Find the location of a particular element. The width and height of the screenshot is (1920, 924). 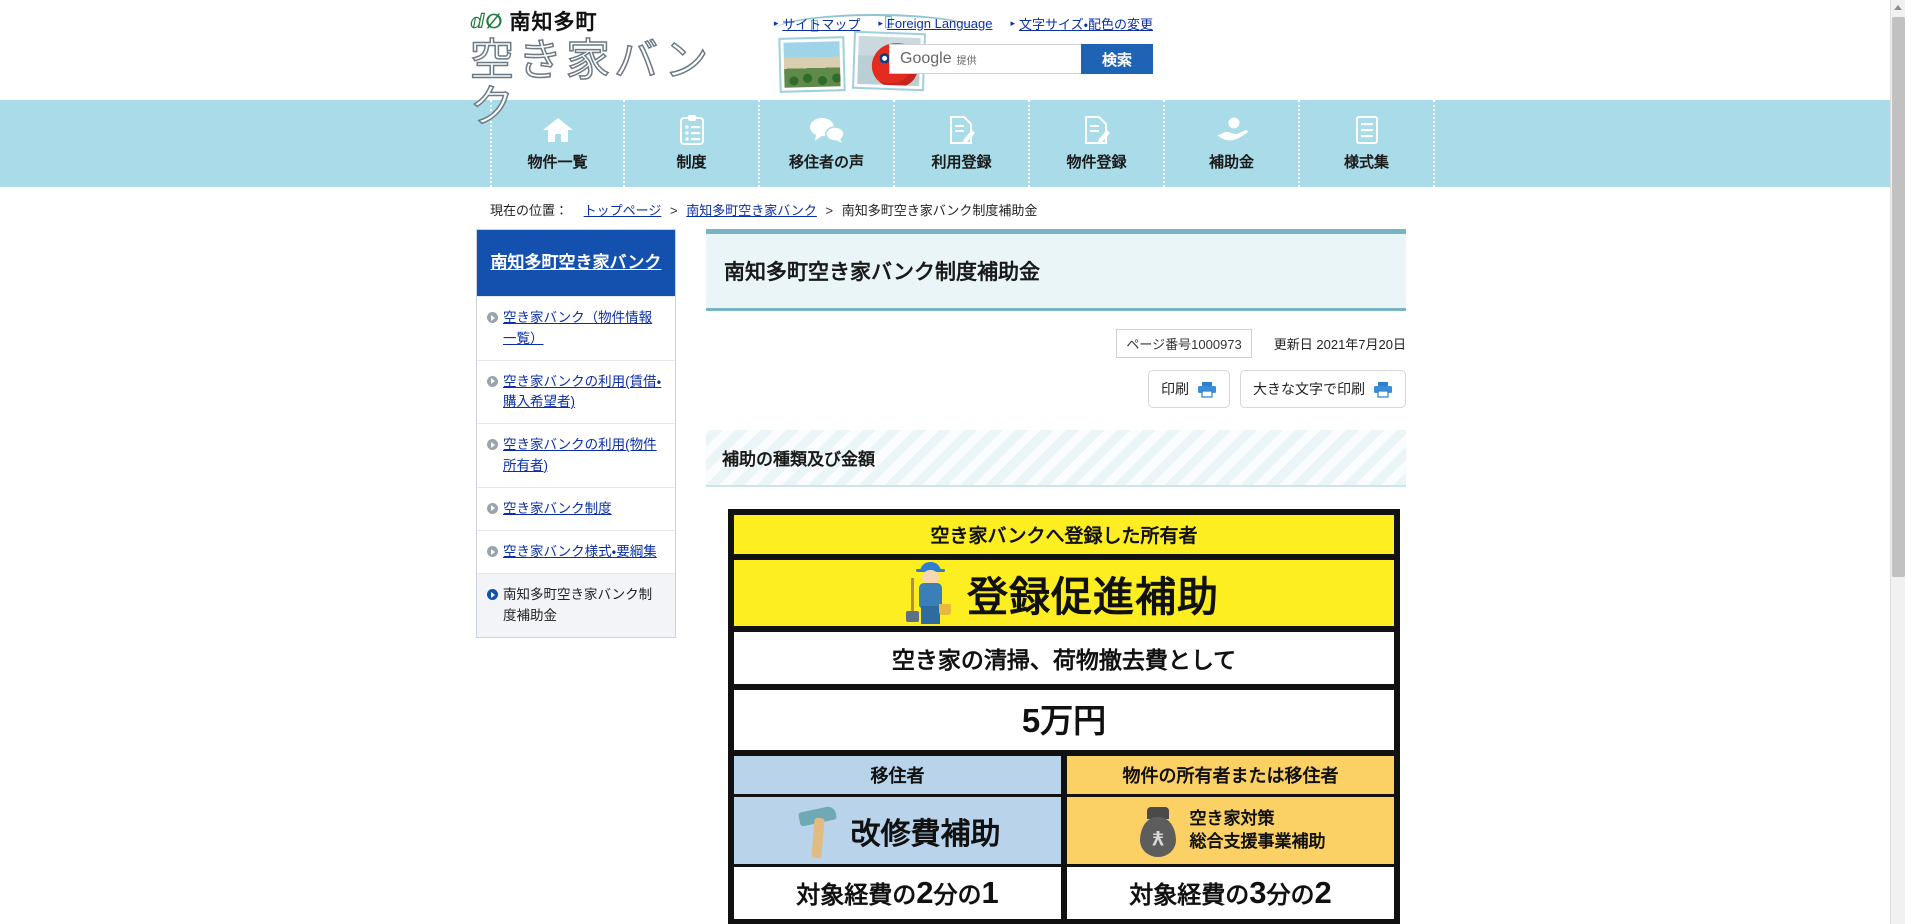

column-target: 物件の所有者または移住者 is located at coordinates (1230, 775).